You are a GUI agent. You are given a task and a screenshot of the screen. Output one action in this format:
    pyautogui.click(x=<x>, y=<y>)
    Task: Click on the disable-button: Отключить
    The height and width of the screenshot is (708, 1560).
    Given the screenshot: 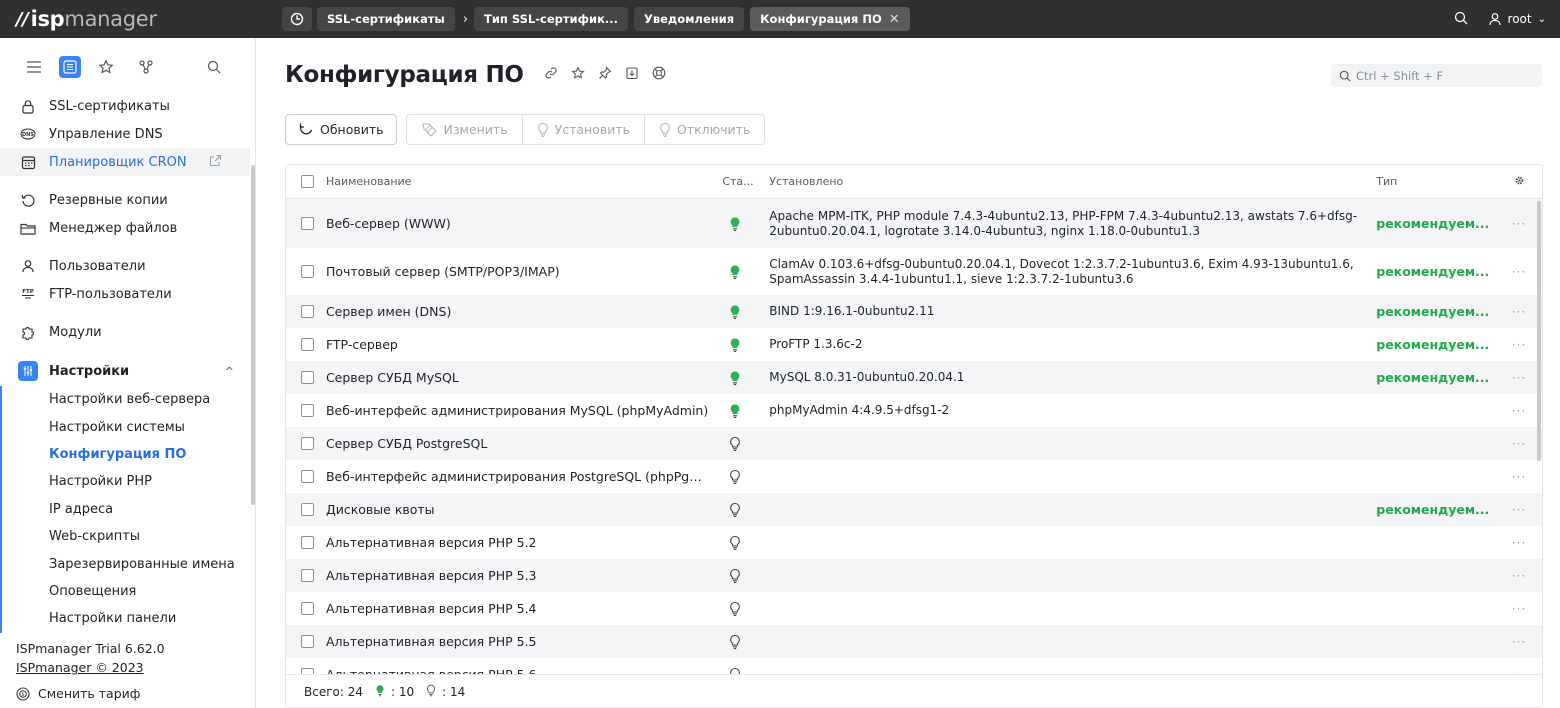 What is the action you would take?
    pyautogui.click(x=704, y=129)
    